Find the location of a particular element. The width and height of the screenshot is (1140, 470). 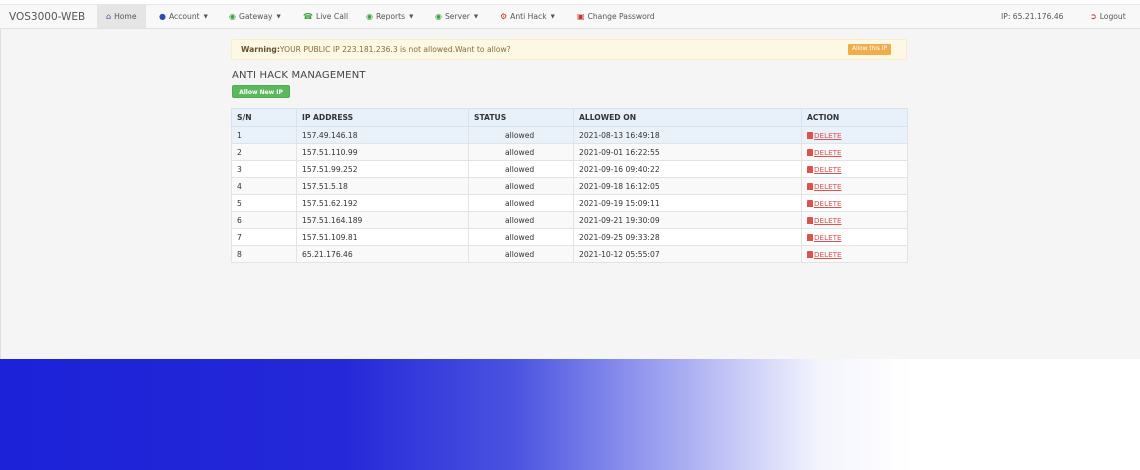

page-title: ANTI HACK MANAGEMENT is located at coordinates (299, 75).